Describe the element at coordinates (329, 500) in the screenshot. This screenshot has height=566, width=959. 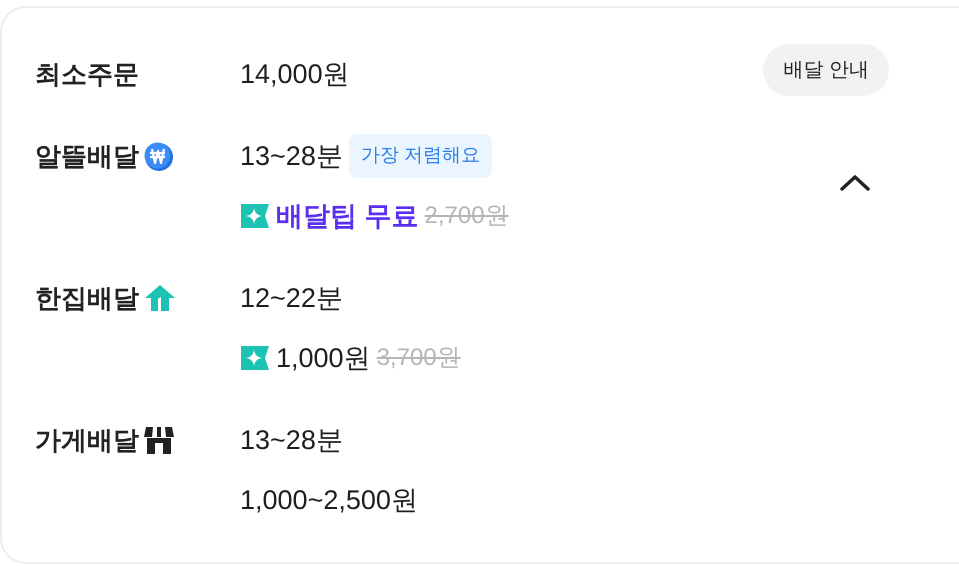
I see `delivery-value: 1,000~2,500원` at that location.